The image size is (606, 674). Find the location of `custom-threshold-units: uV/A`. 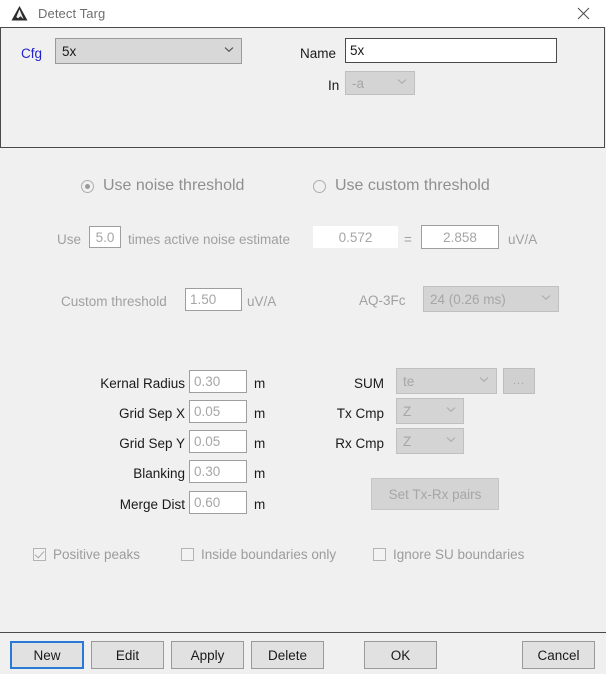

custom-threshold-units: uV/A is located at coordinates (262, 301).